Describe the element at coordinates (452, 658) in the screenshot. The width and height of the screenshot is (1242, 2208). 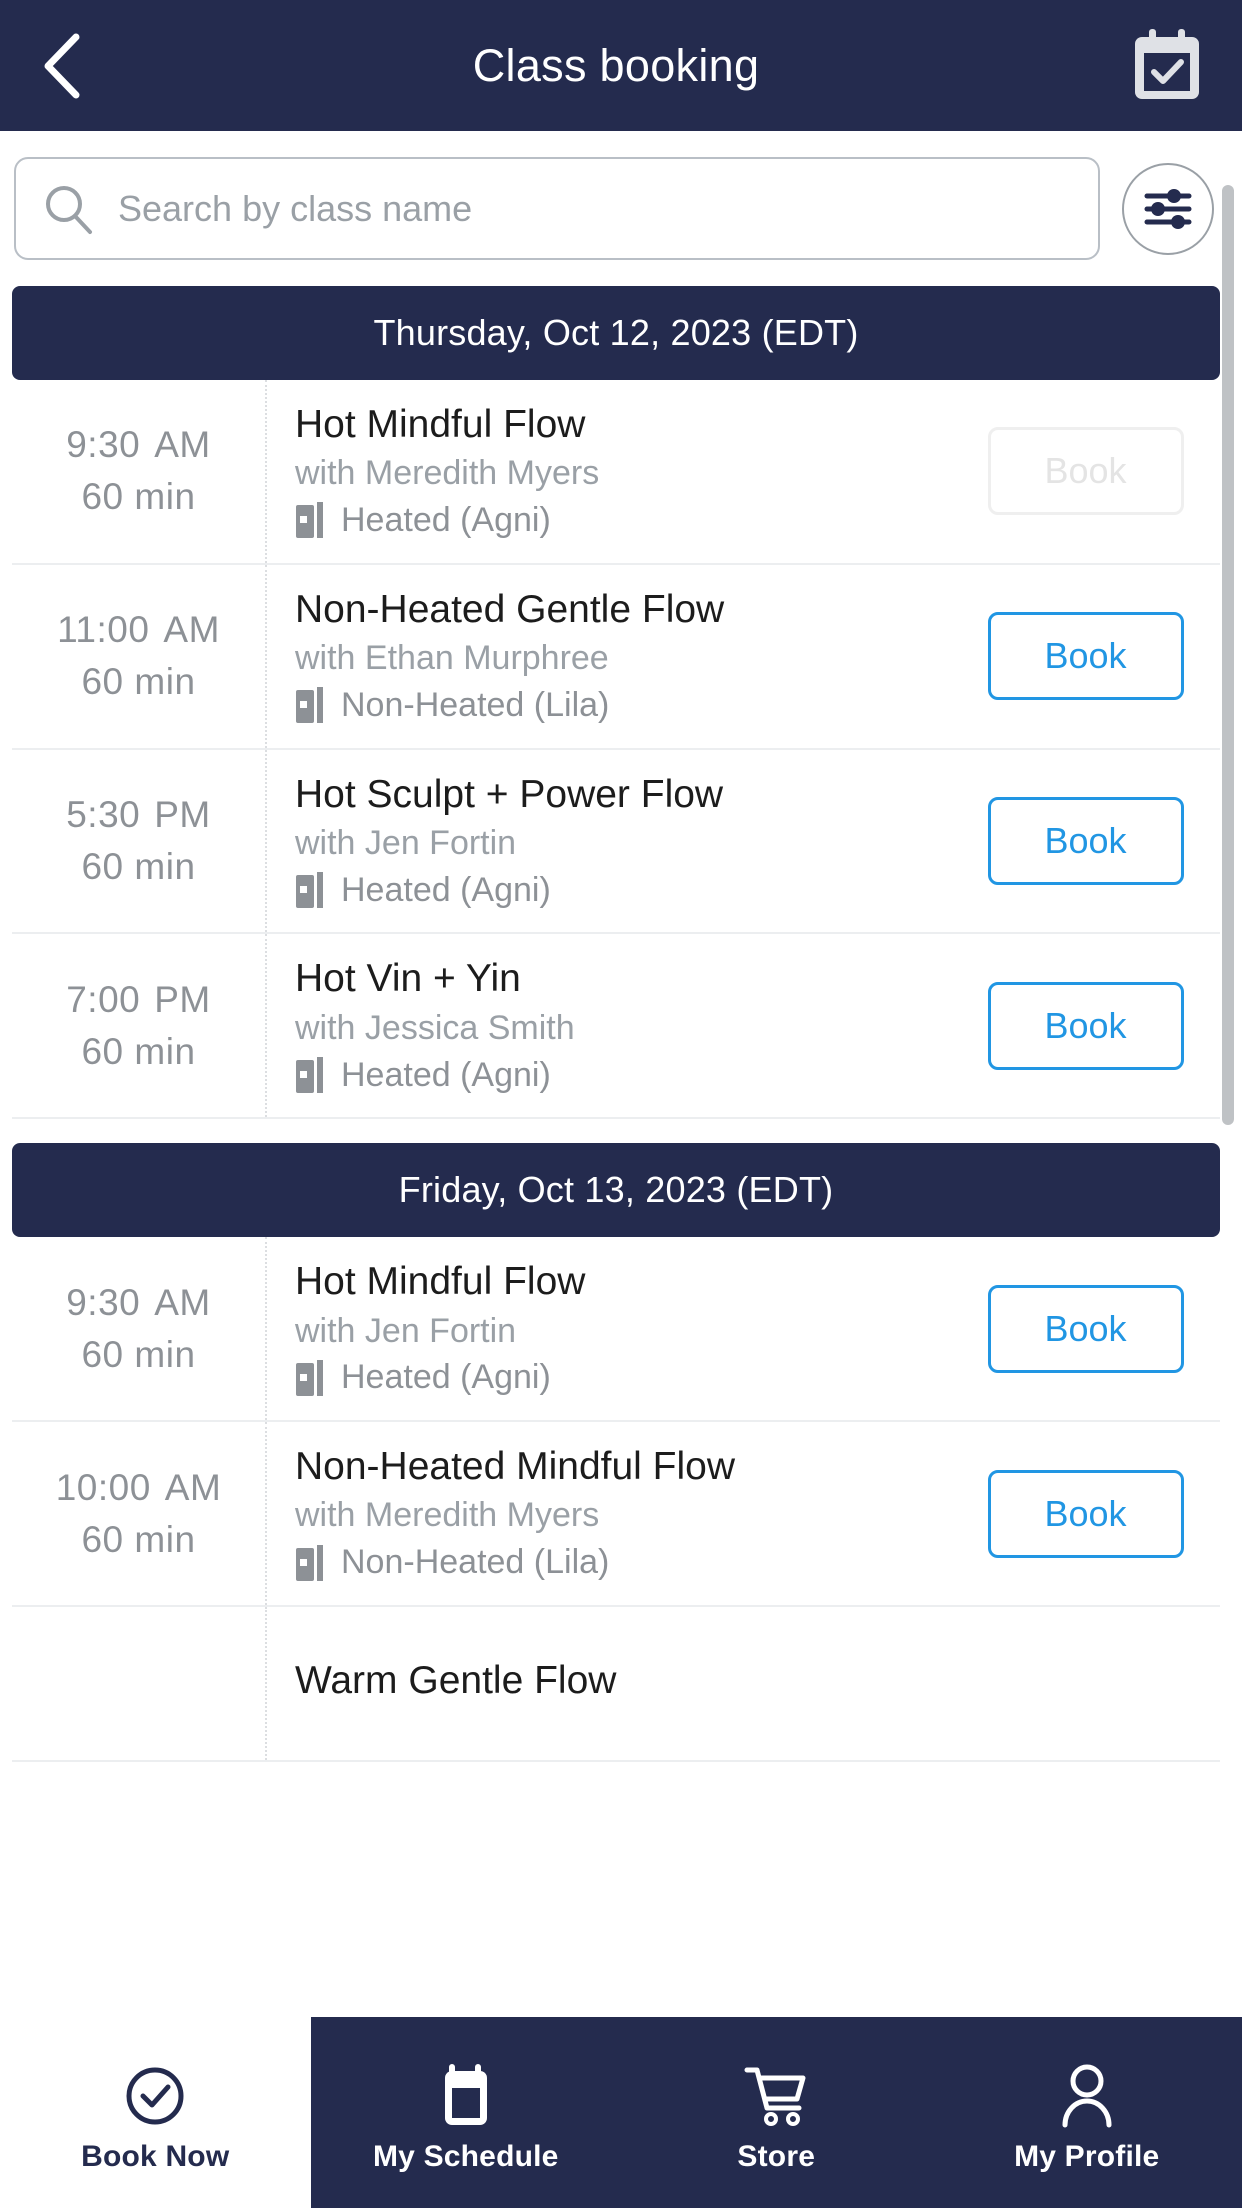
I see `class-teacher: with Ethan Murphree` at that location.